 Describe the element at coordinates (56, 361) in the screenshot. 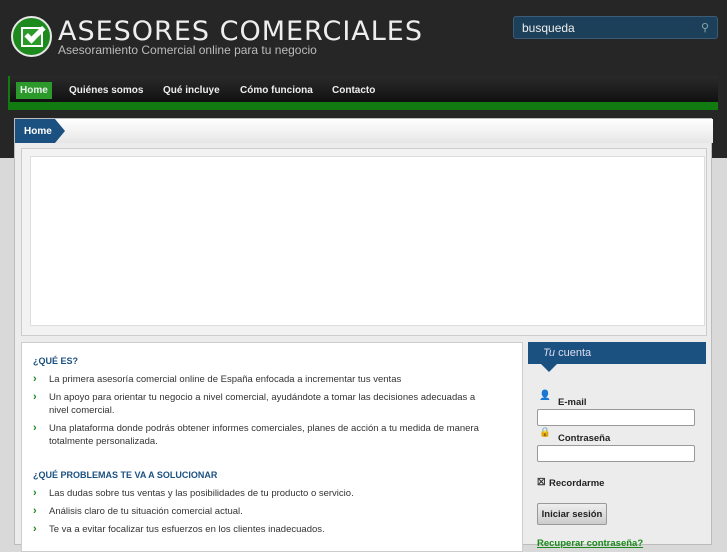

I see `section-title: ¿QUÉ ES?` at that location.